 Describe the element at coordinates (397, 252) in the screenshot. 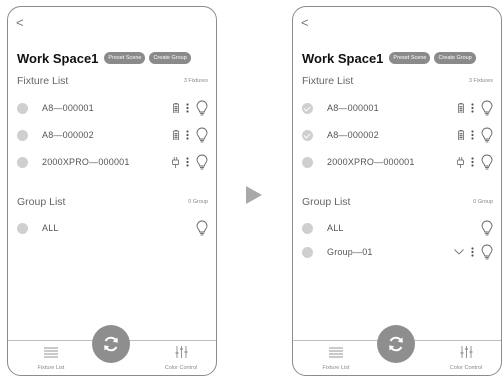

I see `group-row: Group—01` at that location.